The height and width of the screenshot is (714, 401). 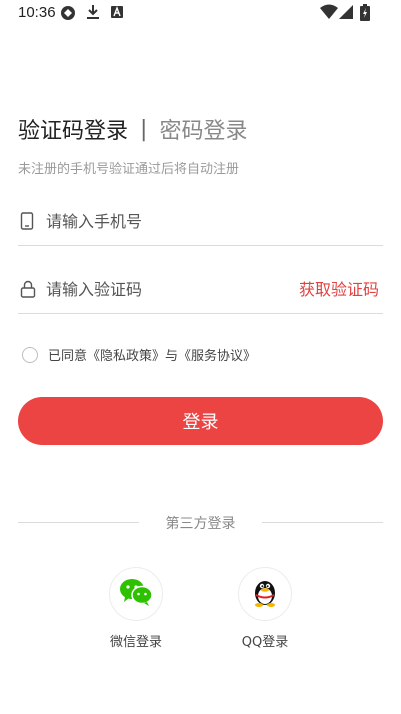 What do you see at coordinates (200, 421) in the screenshot?
I see `login-button: 登录` at bounding box center [200, 421].